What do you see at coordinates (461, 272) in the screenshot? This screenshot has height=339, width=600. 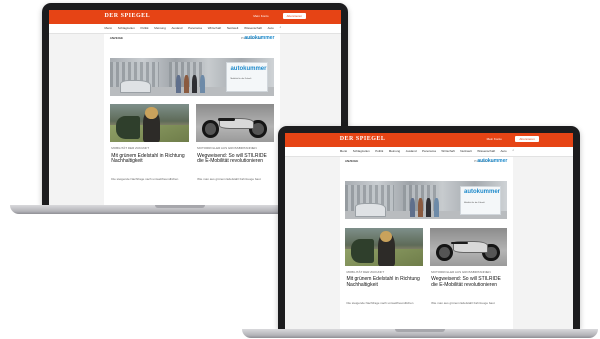 I see `article-kicker: Motorroller aus Großbritannien` at bounding box center [461, 272].